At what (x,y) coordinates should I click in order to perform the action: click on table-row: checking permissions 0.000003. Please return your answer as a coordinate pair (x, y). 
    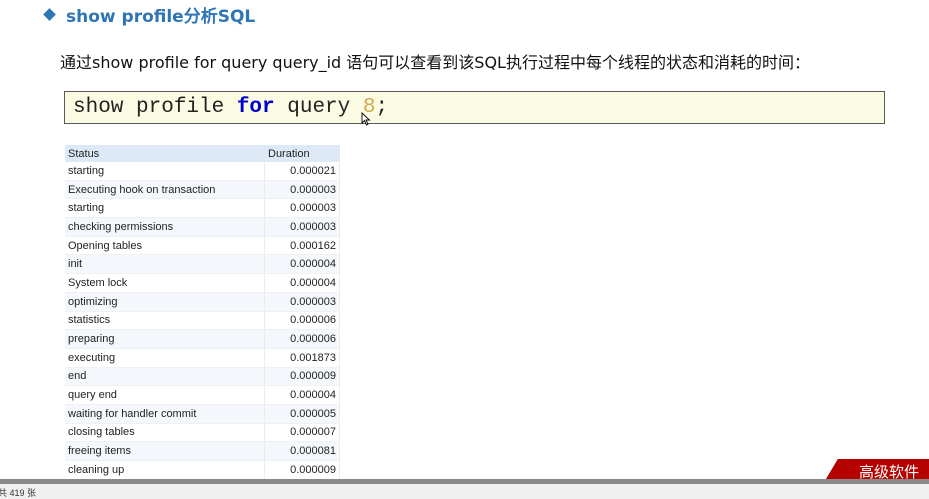
    Looking at the image, I should click on (202, 227).